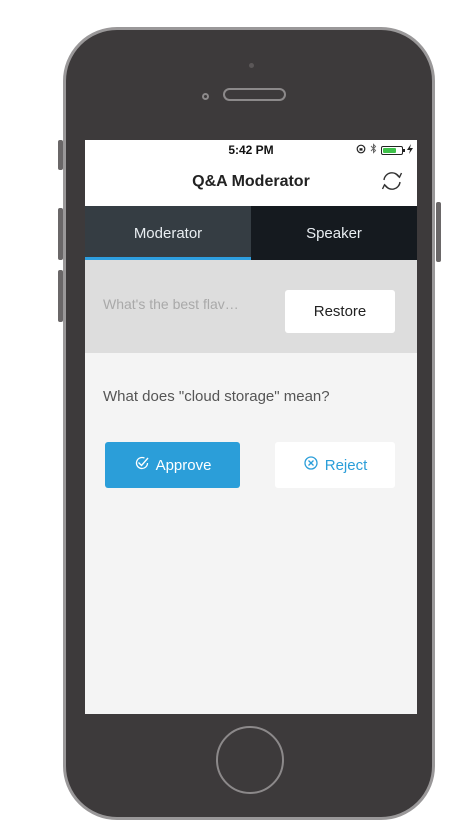  I want to click on volume-up-button, so click(60, 234).